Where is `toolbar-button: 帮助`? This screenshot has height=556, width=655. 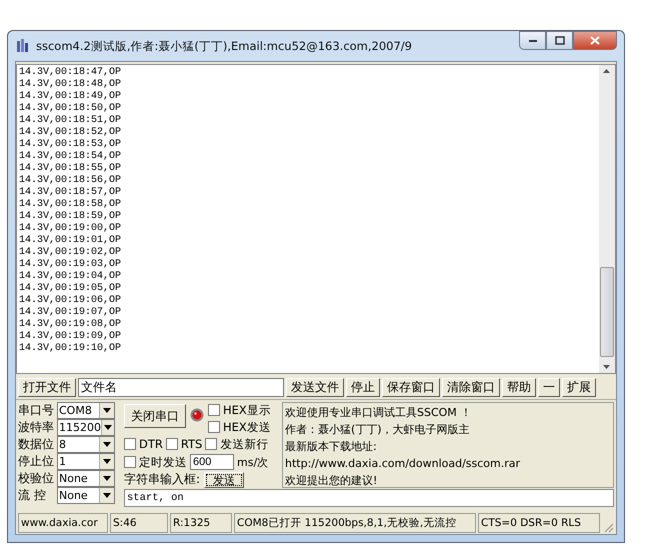 toolbar-button: 帮助 is located at coordinates (519, 387).